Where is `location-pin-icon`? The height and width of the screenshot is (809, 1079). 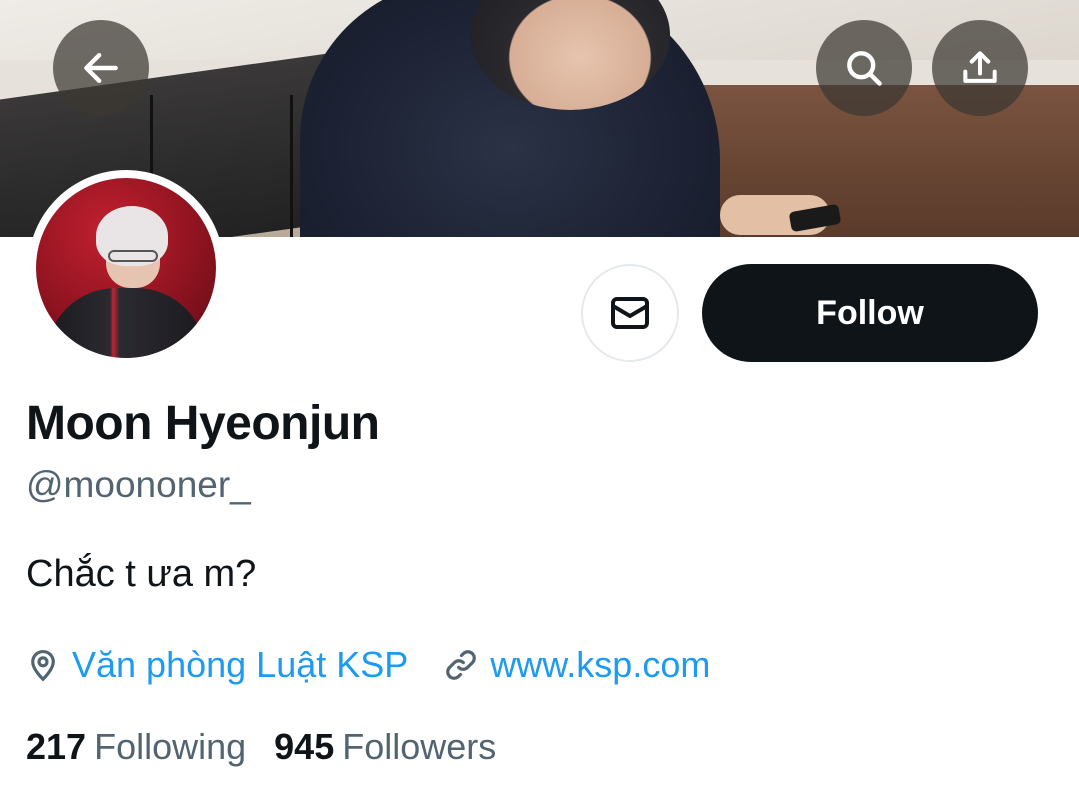
location-pin-icon is located at coordinates (43, 666).